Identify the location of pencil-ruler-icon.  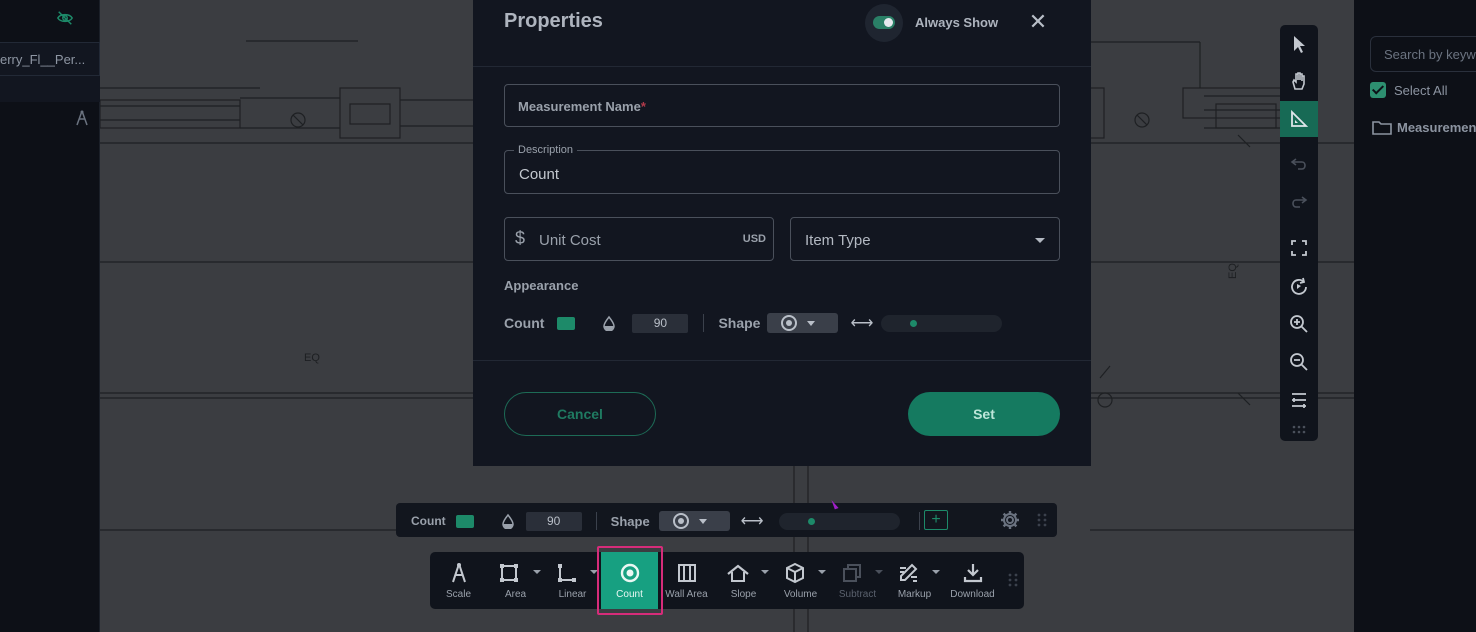
(908, 572).